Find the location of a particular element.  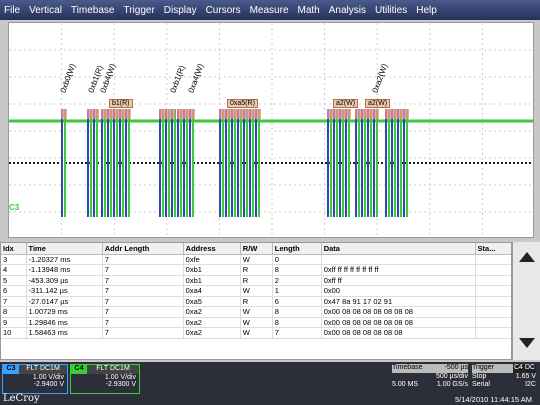

menu-item-display: Display is located at coordinates (180, 10).